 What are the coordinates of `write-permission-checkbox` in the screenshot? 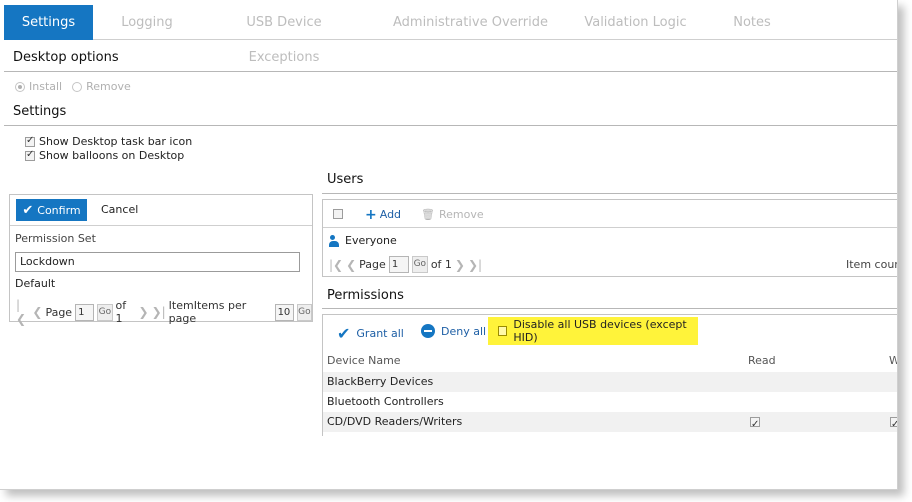 It's located at (893, 425).